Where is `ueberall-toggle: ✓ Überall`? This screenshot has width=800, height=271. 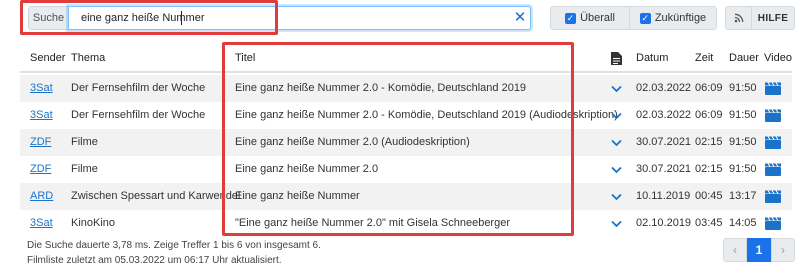 ueberall-toggle: ✓ Überall is located at coordinates (590, 18).